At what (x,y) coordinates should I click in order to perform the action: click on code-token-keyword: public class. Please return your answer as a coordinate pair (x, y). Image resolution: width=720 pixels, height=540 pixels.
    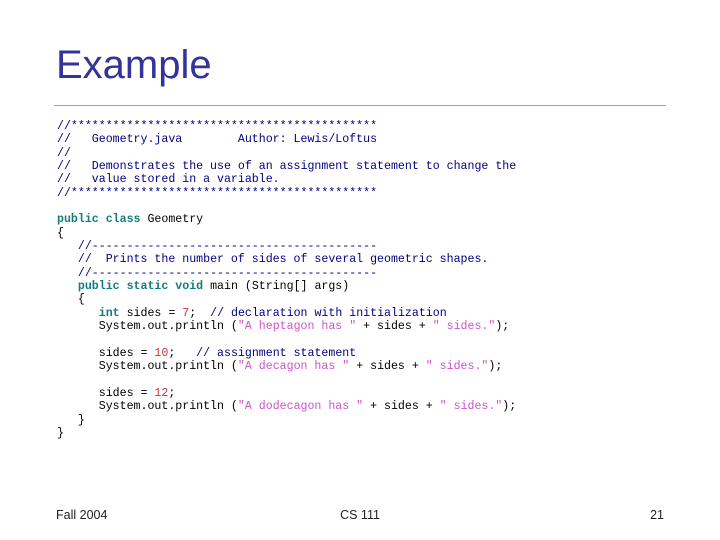
    Looking at the image, I should click on (102, 220).